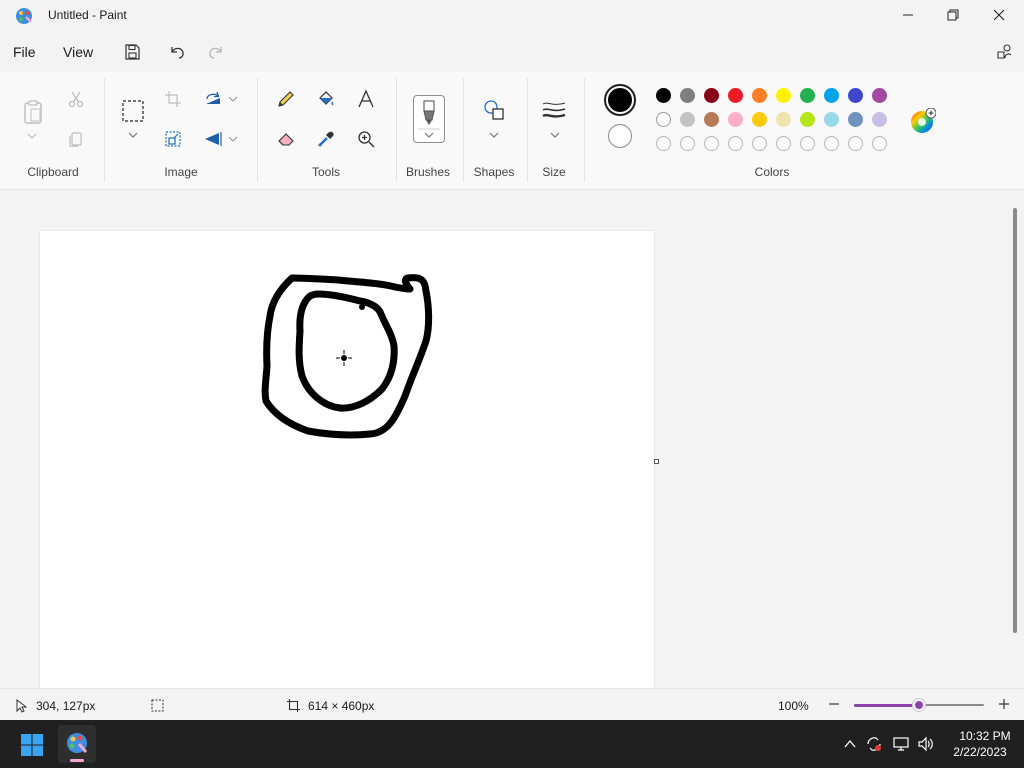 Image resolution: width=1024 pixels, height=768 pixels. Describe the element at coordinates (78, 52) in the screenshot. I see `menu-view: View` at that location.